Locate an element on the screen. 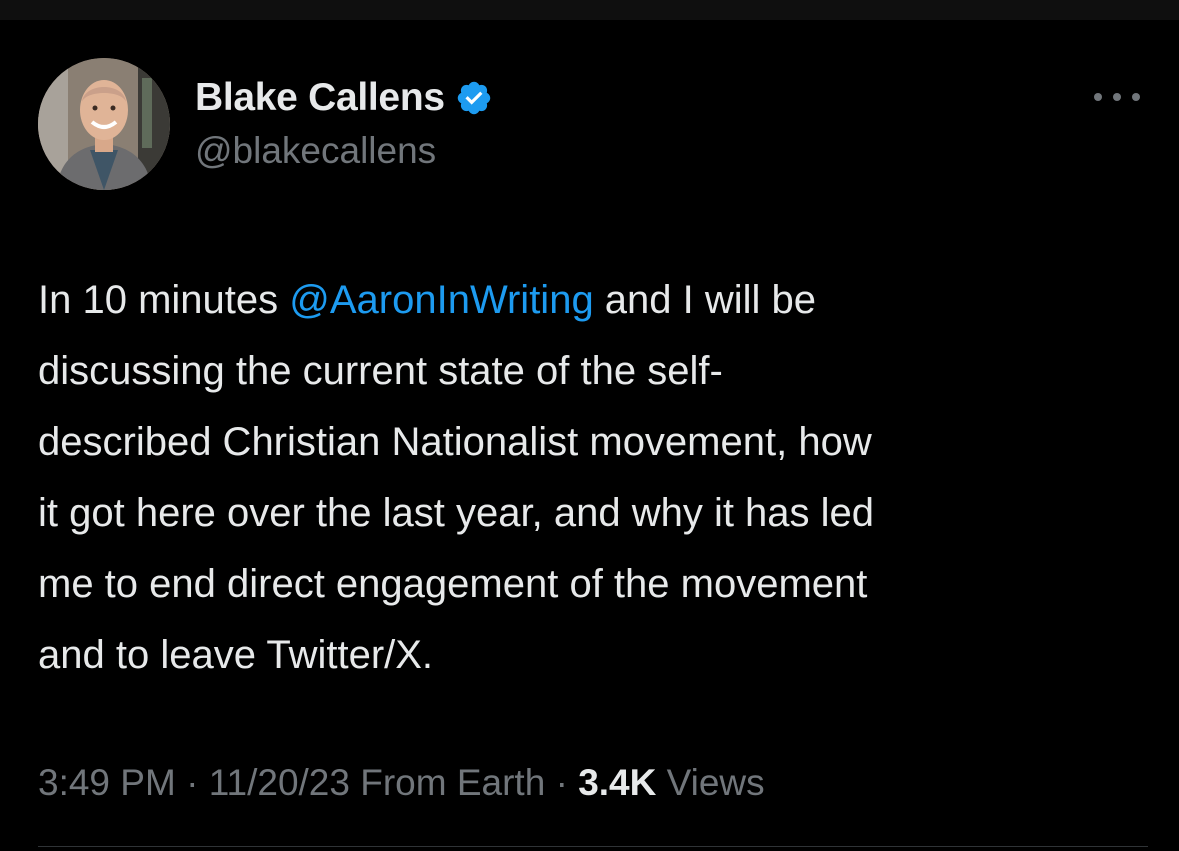 Image resolution: width=1179 pixels, height=851 pixels. tweet-line: and to leave Twitter/X. is located at coordinates (236, 655).